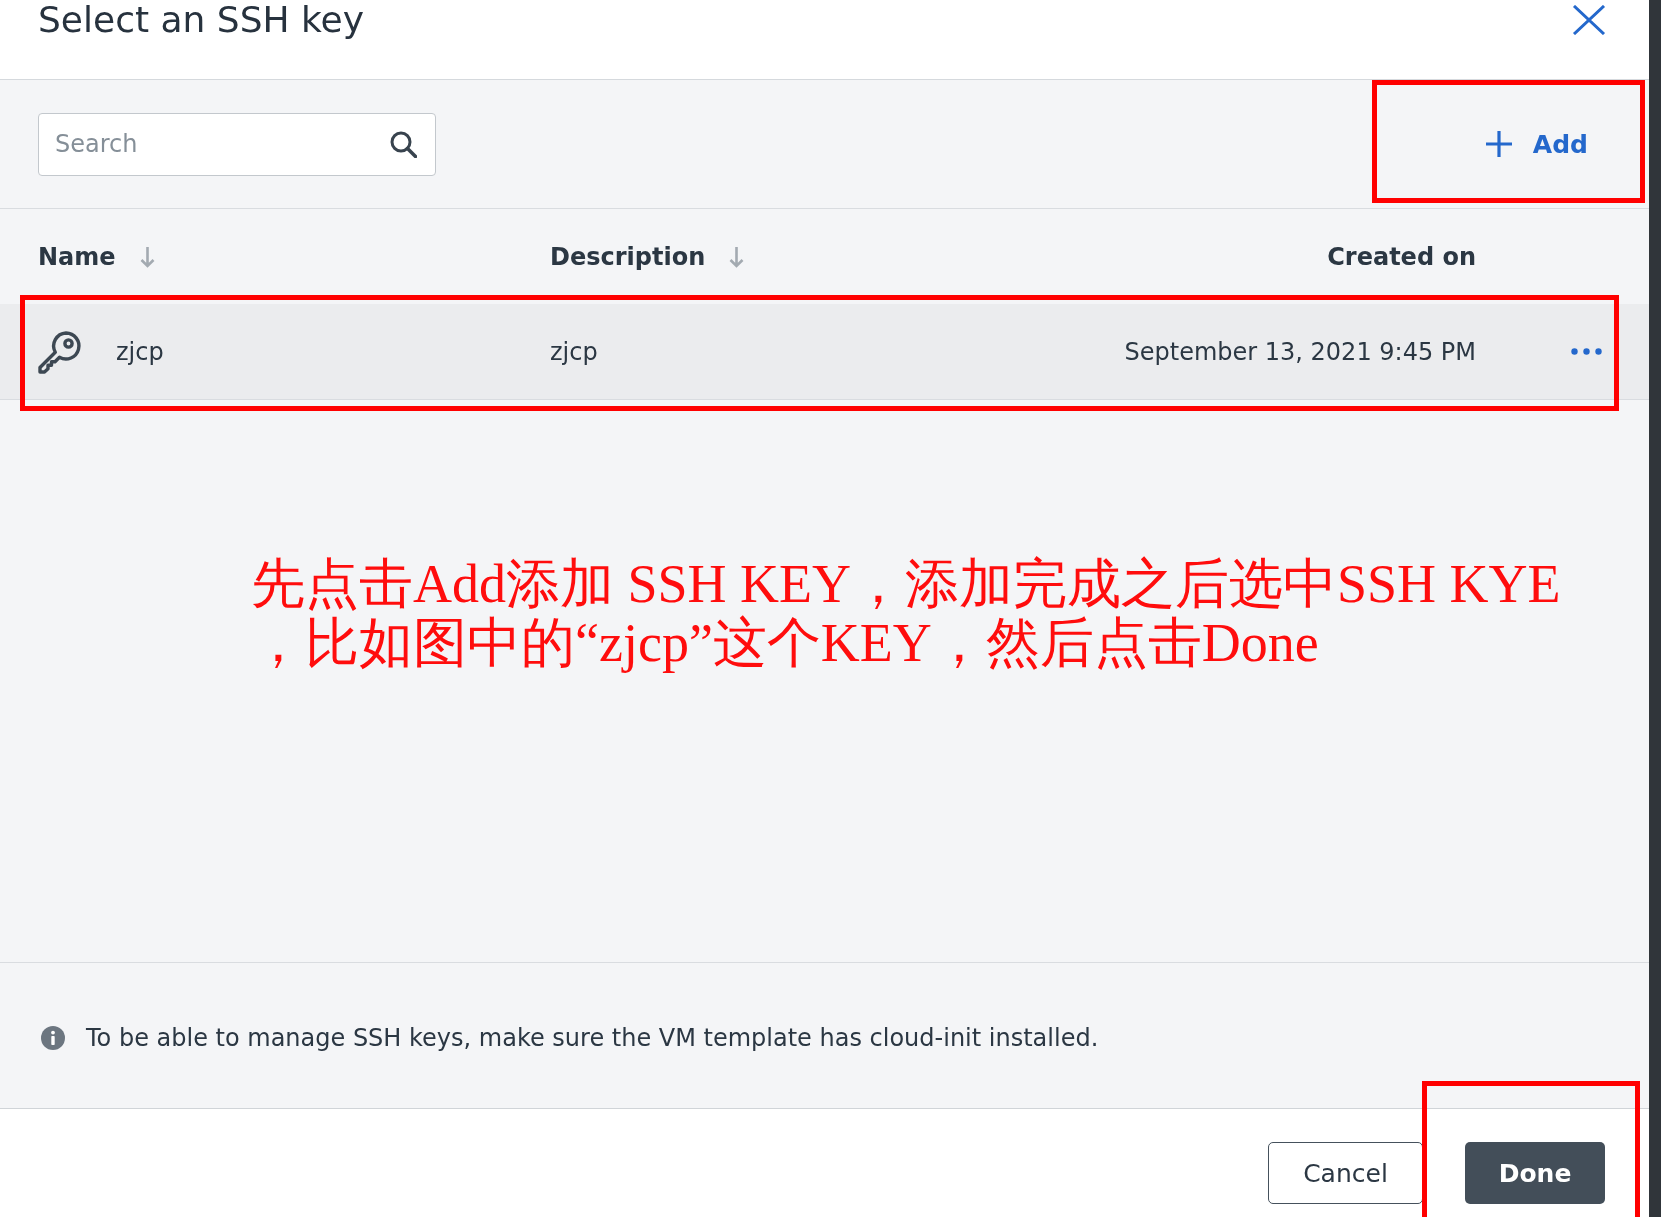  I want to click on ellipsis-icon, so click(1586, 351).